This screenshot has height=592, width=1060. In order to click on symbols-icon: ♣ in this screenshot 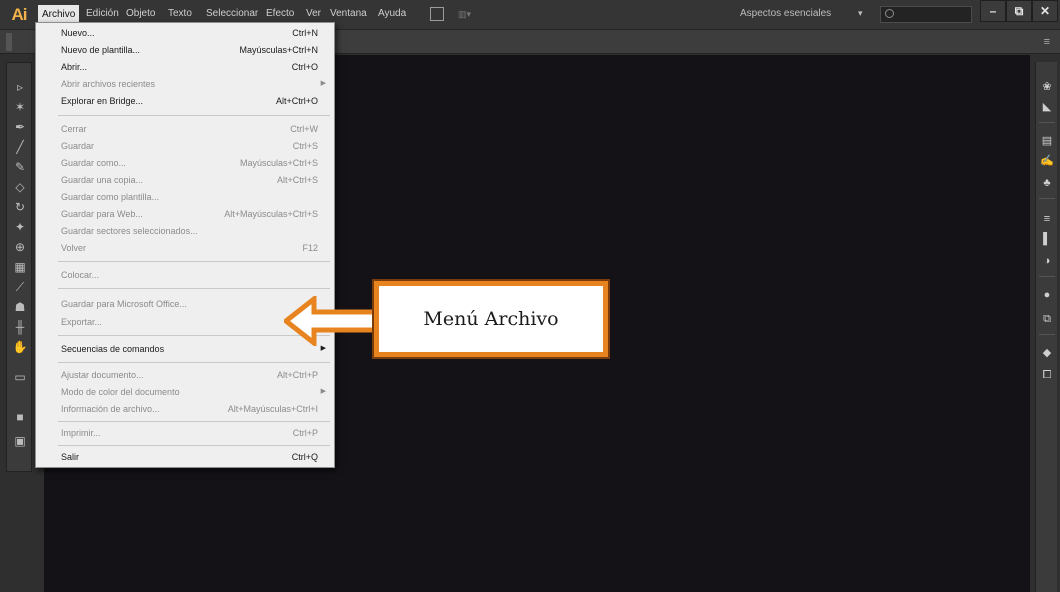, I will do `click(1047, 183)`.